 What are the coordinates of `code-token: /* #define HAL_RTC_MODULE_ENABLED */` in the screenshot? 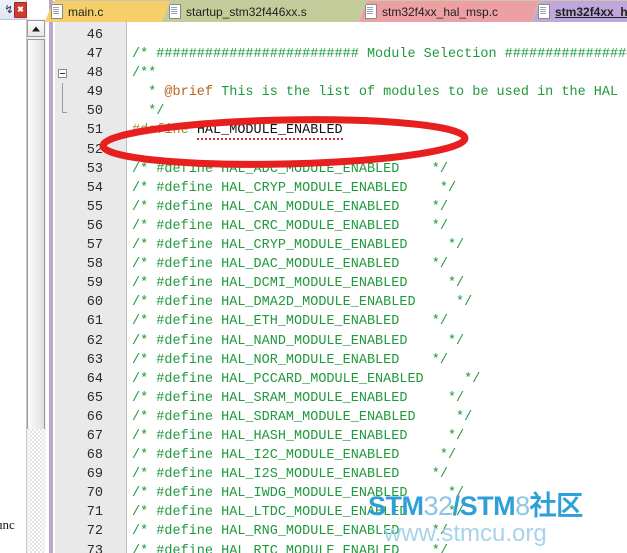 It's located at (290, 548).